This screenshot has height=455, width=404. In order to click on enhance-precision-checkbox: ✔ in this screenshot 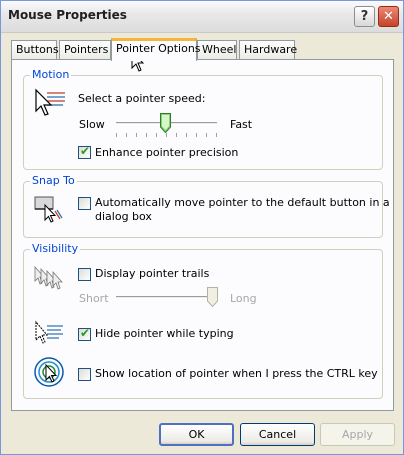, I will do `click(84, 151)`.